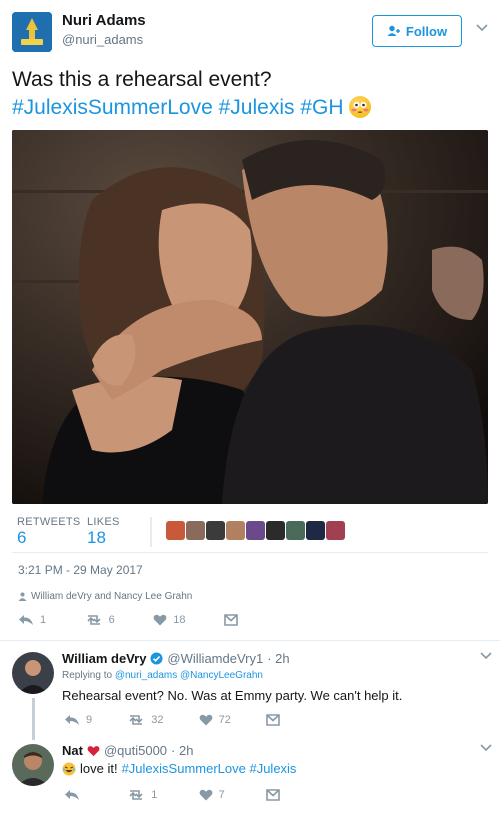 This screenshot has height=814, width=500. I want to click on followed-by: William deVry and Nancy Lee Grahn, so click(105, 596).